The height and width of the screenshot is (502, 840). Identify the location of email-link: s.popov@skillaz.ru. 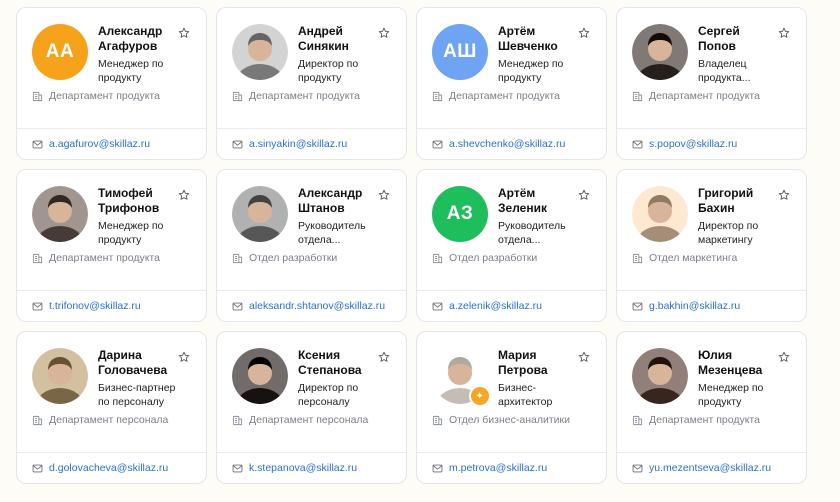
(684, 144).